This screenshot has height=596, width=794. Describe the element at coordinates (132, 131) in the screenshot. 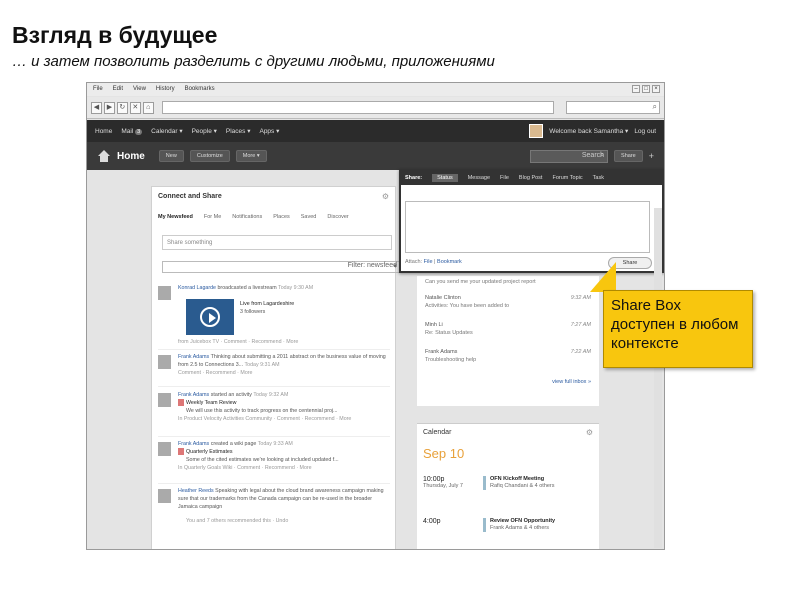

I see `nav-mail: Mail 3` at that location.